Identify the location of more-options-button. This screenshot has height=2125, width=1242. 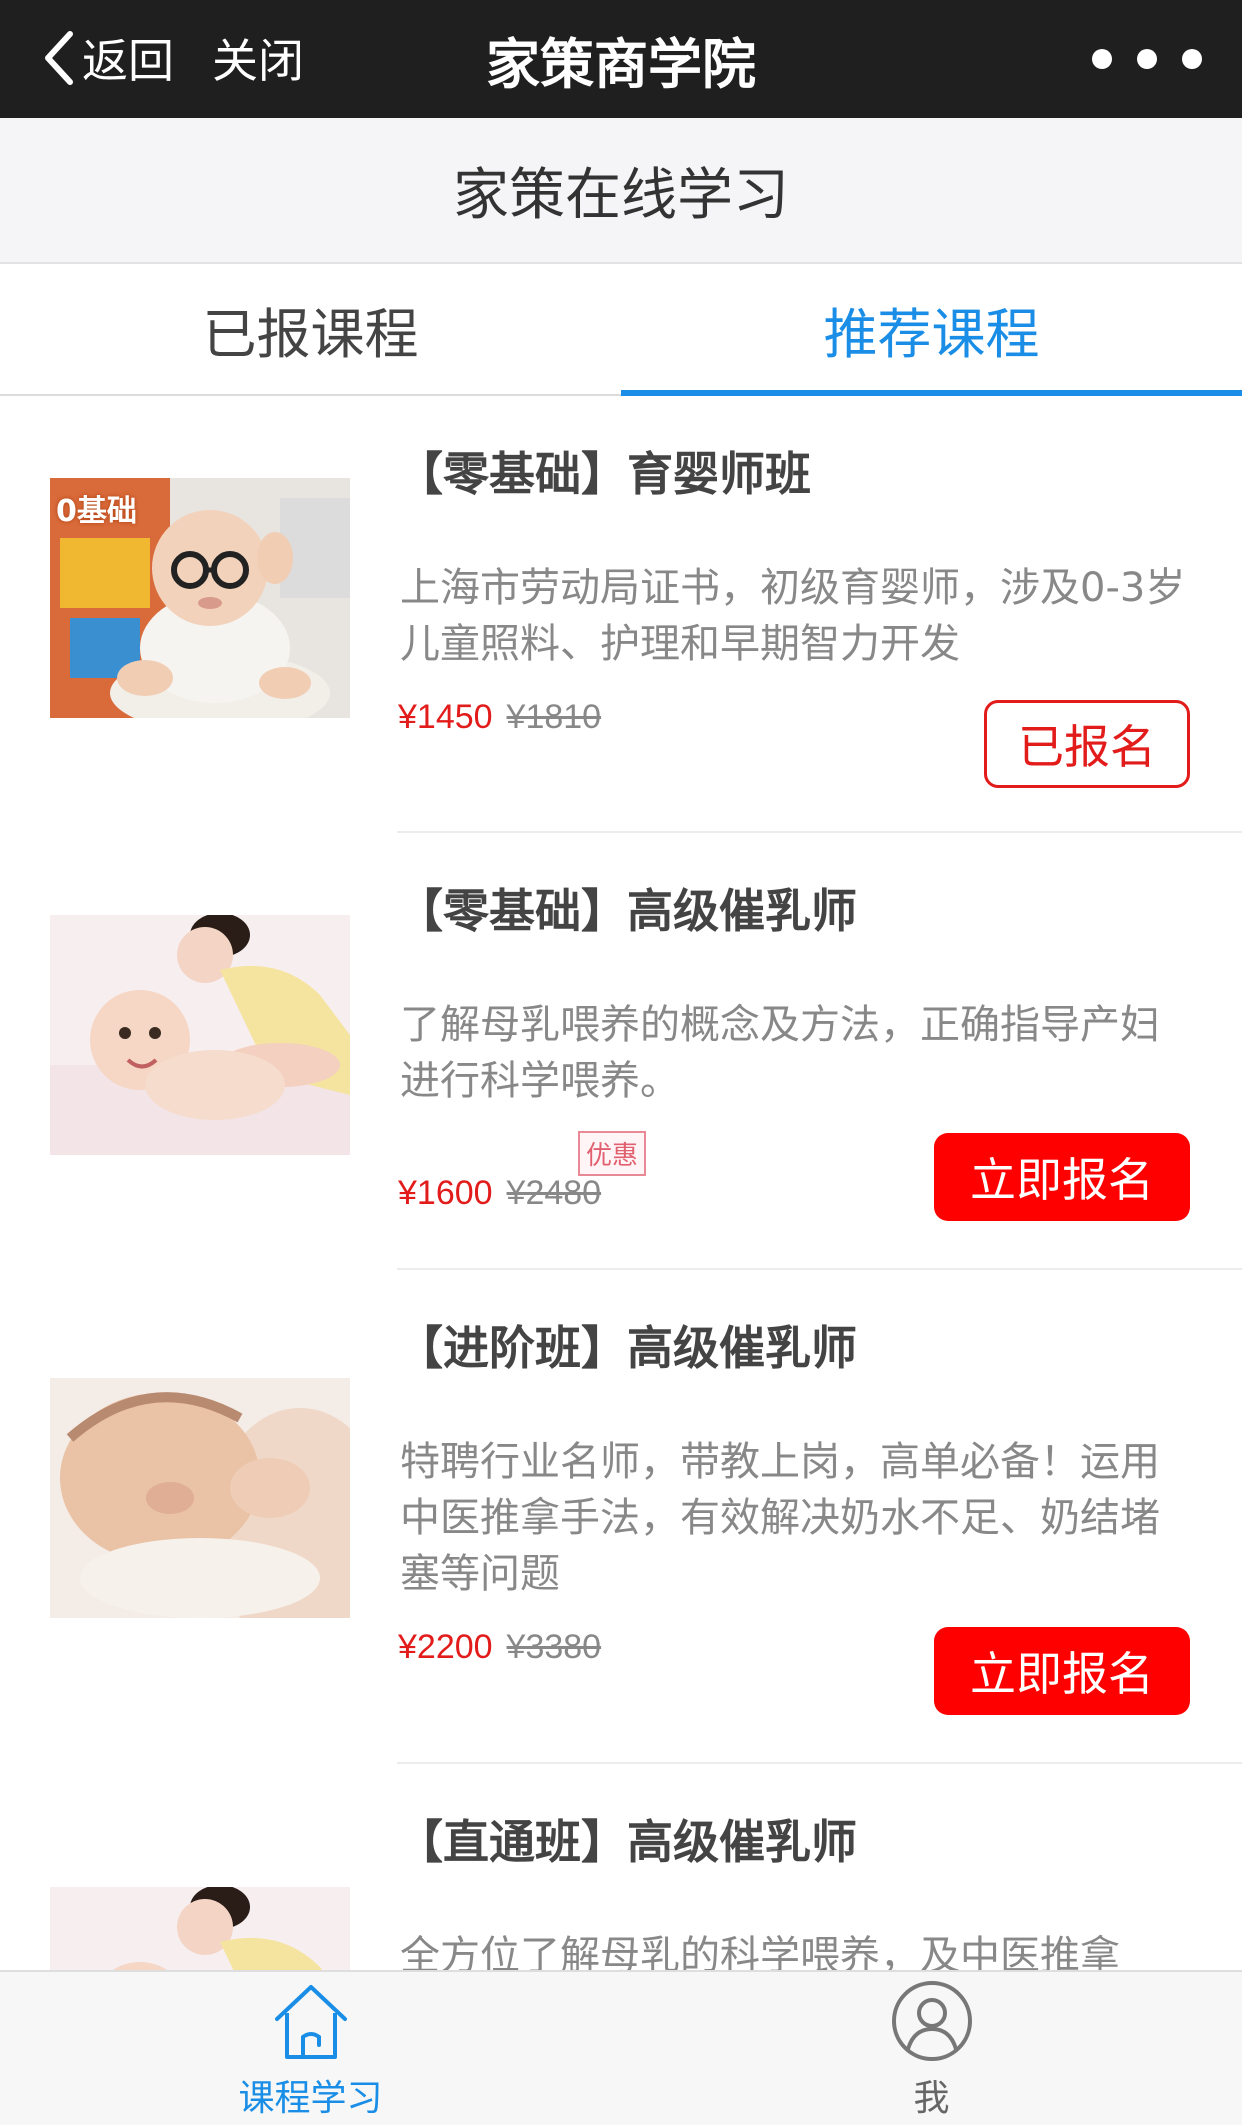
(1147, 59).